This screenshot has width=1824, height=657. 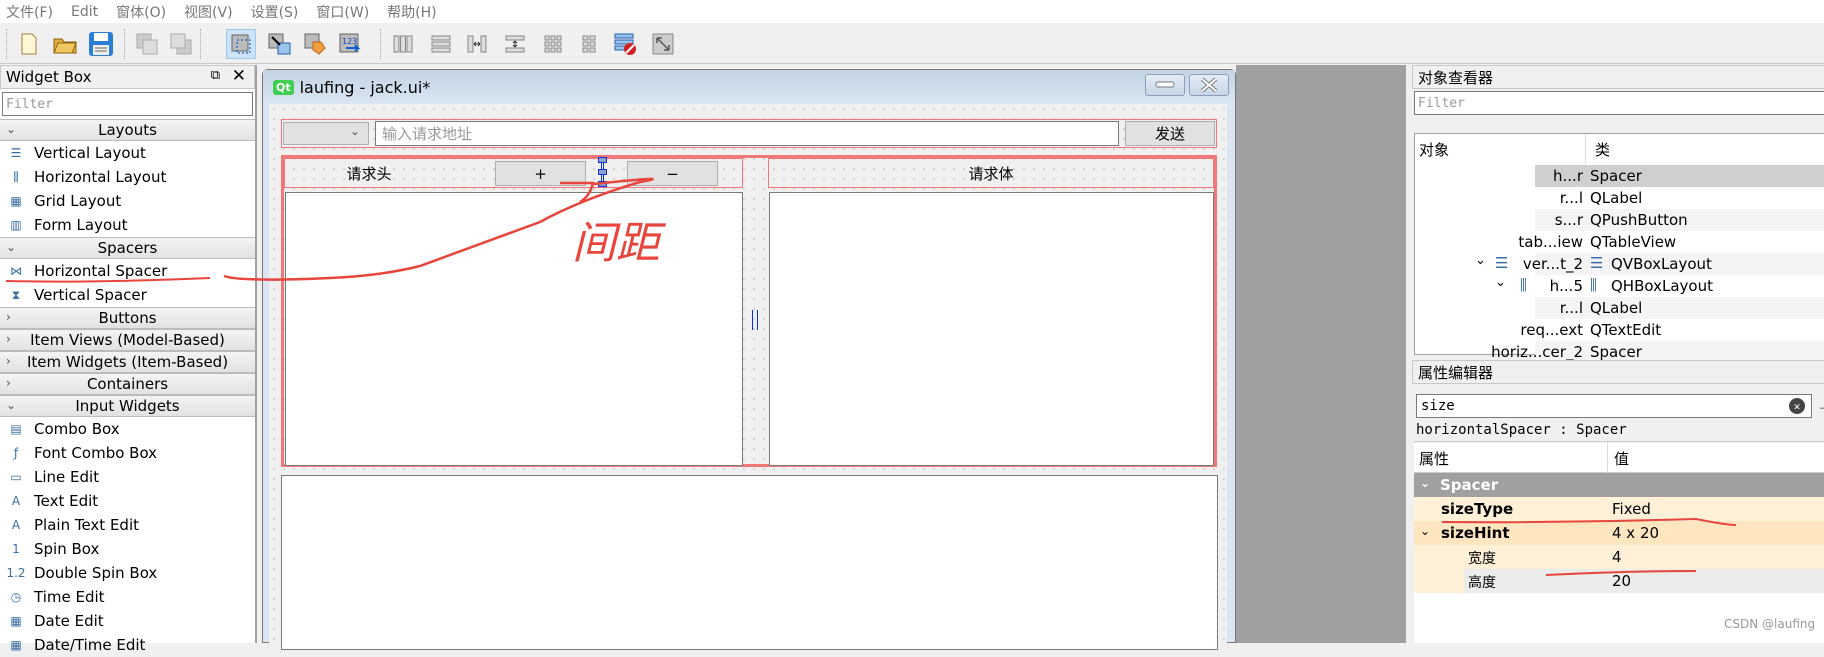 What do you see at coordinates (619, 243) in the screenshot?
I see `annotation-text: 间距` at bounding box center [619, 243].